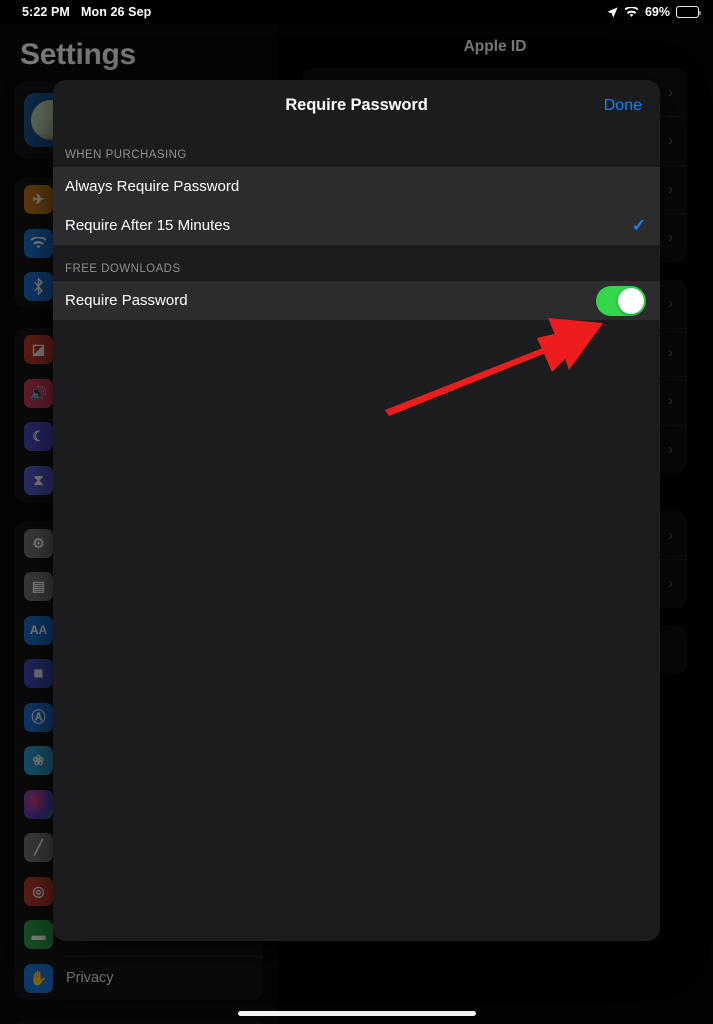  What do you see at coordinates (38, 586) in the screenshot?
I see `control-center-icon: ▤` at bounding box center [38, 586].